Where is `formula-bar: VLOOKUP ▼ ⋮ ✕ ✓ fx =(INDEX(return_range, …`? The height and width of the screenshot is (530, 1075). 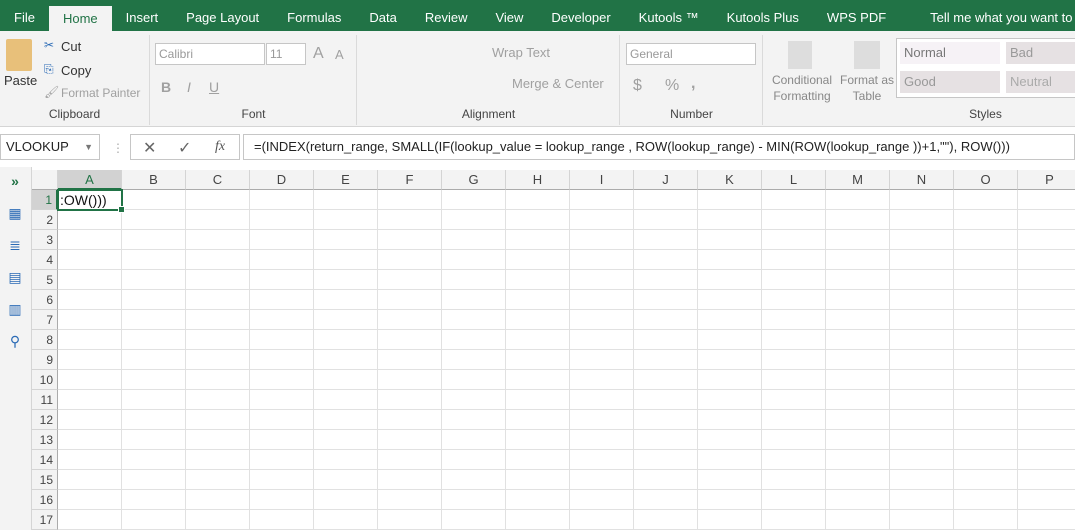 formula-bar: VLOOKUP ▼ ⋮ ✕ ✓ fx =(INDEX(return_range, … is located at coordinates (537, 147).